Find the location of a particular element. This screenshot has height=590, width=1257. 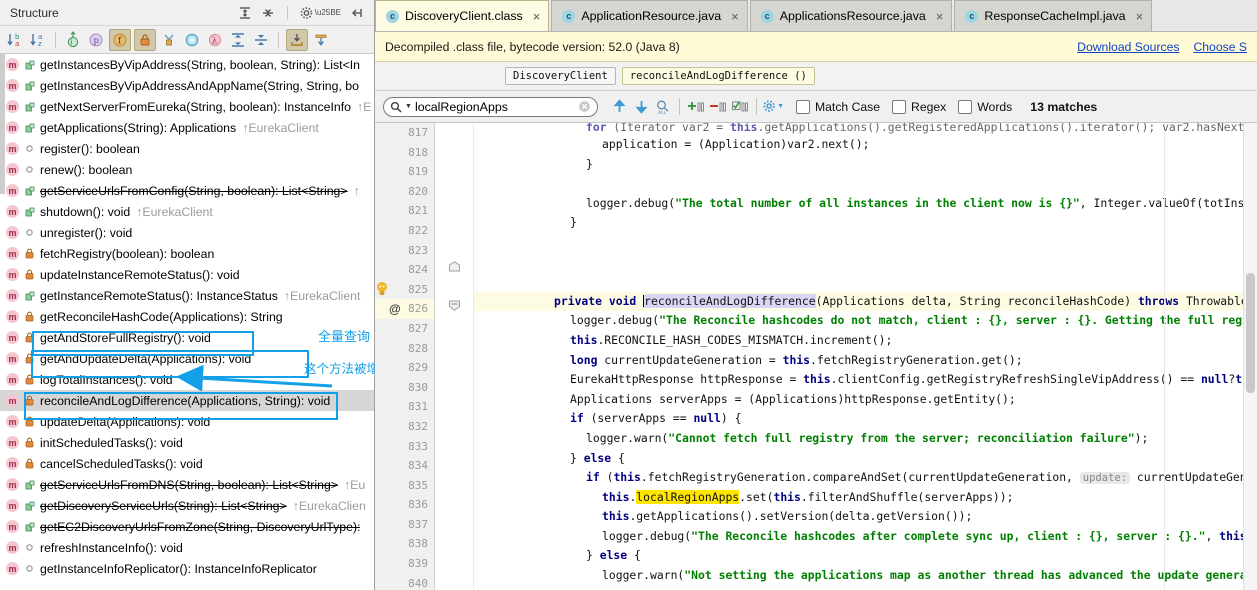

collapse-all-icon is located at coordinates (268, 13).